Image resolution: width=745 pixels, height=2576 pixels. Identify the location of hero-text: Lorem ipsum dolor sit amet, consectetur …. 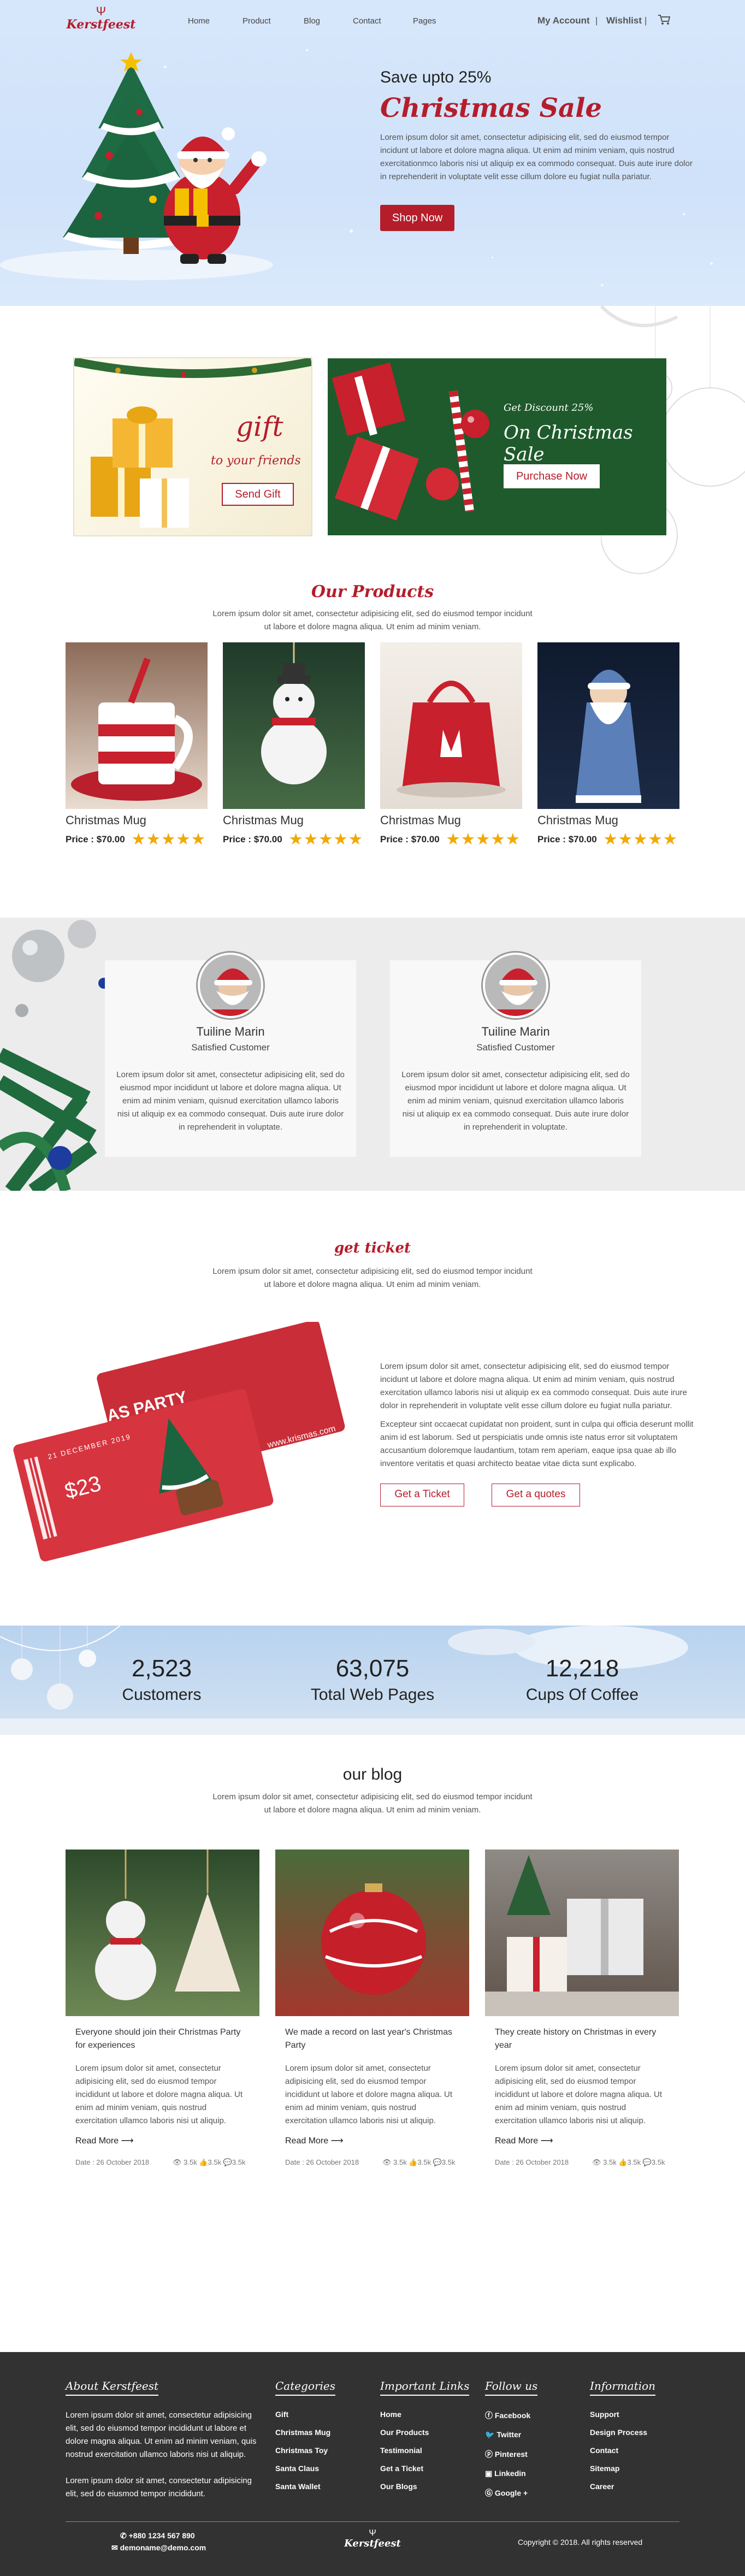
(536, 157).